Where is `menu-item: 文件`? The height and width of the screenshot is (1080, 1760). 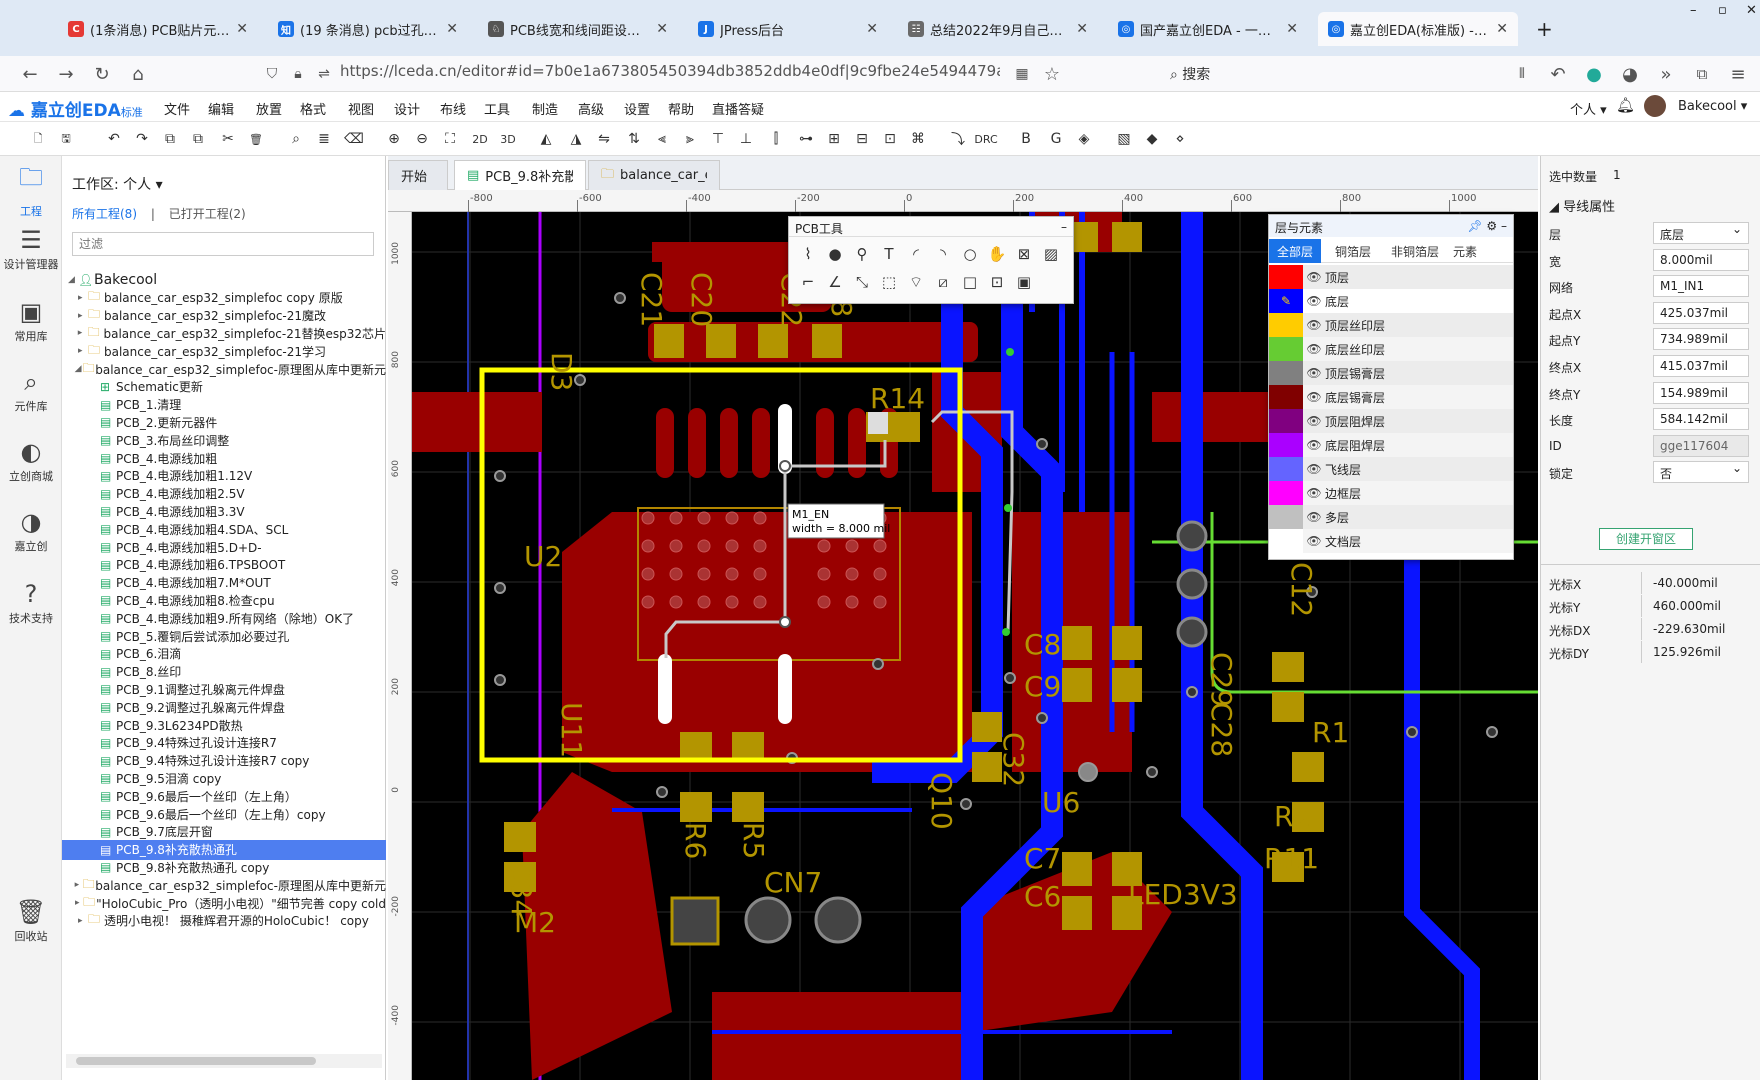 menu-item: 文件 is located at coordinates (177, 108).